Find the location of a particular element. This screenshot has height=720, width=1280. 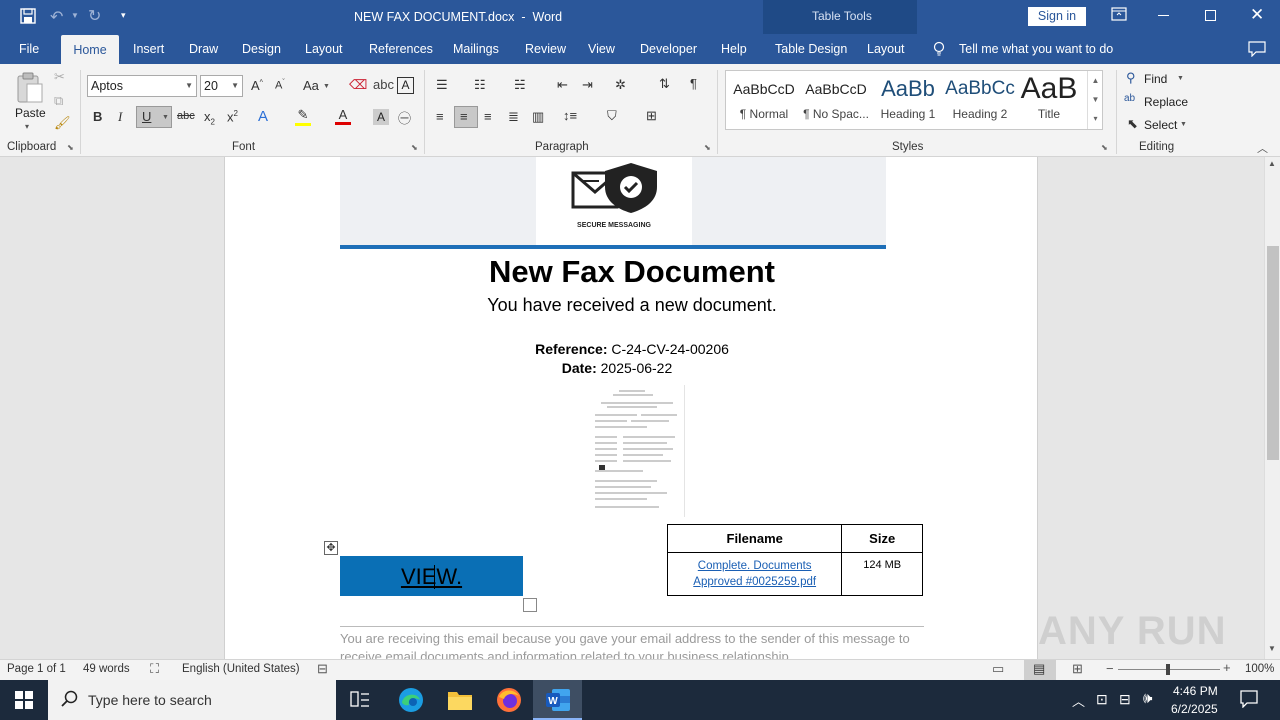

style-normal: AaBbCcD ¶ Normal is located at coordinates (764, 100).